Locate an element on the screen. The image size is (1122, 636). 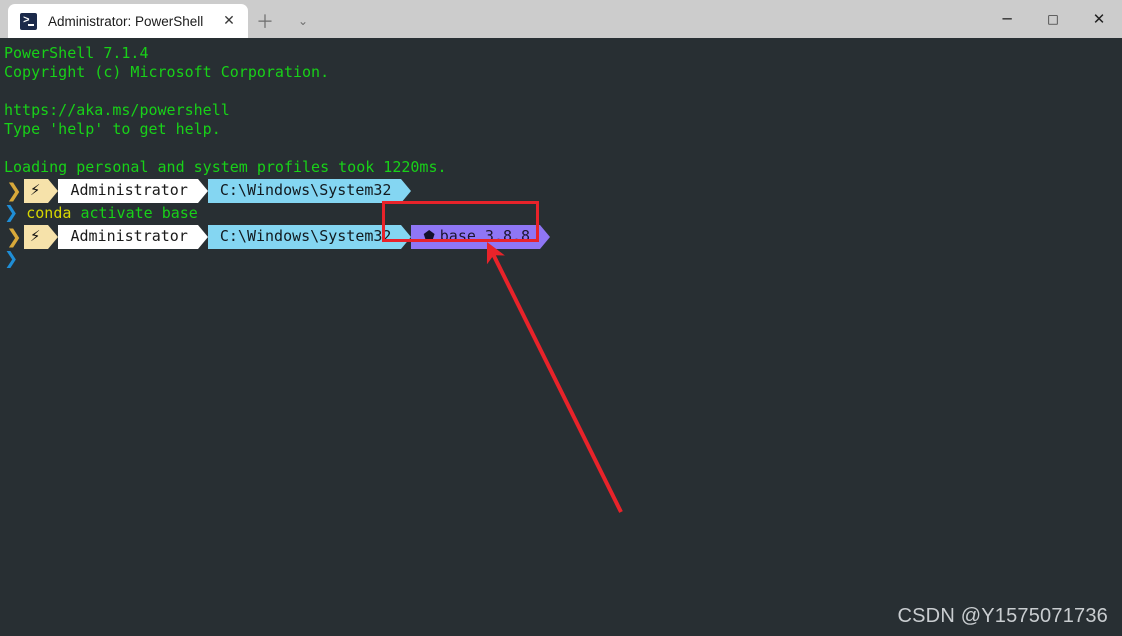
prompt-segment-conda-env: ⬟ base 3.8.8 is located at coordinates (476, 236).